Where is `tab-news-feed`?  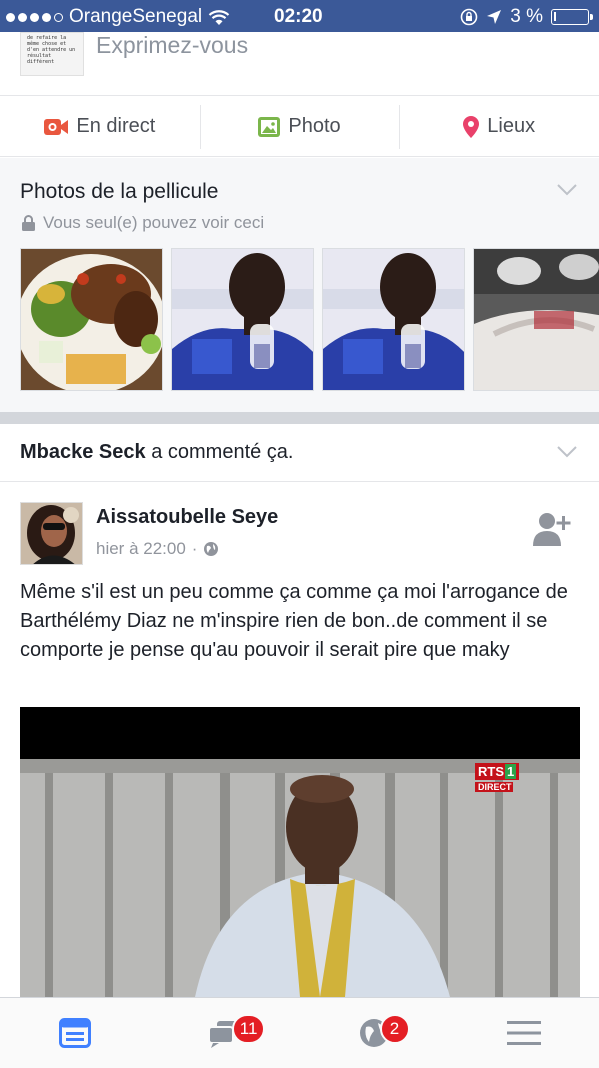 tab-news-feed is located at coordinates (75, 1033).